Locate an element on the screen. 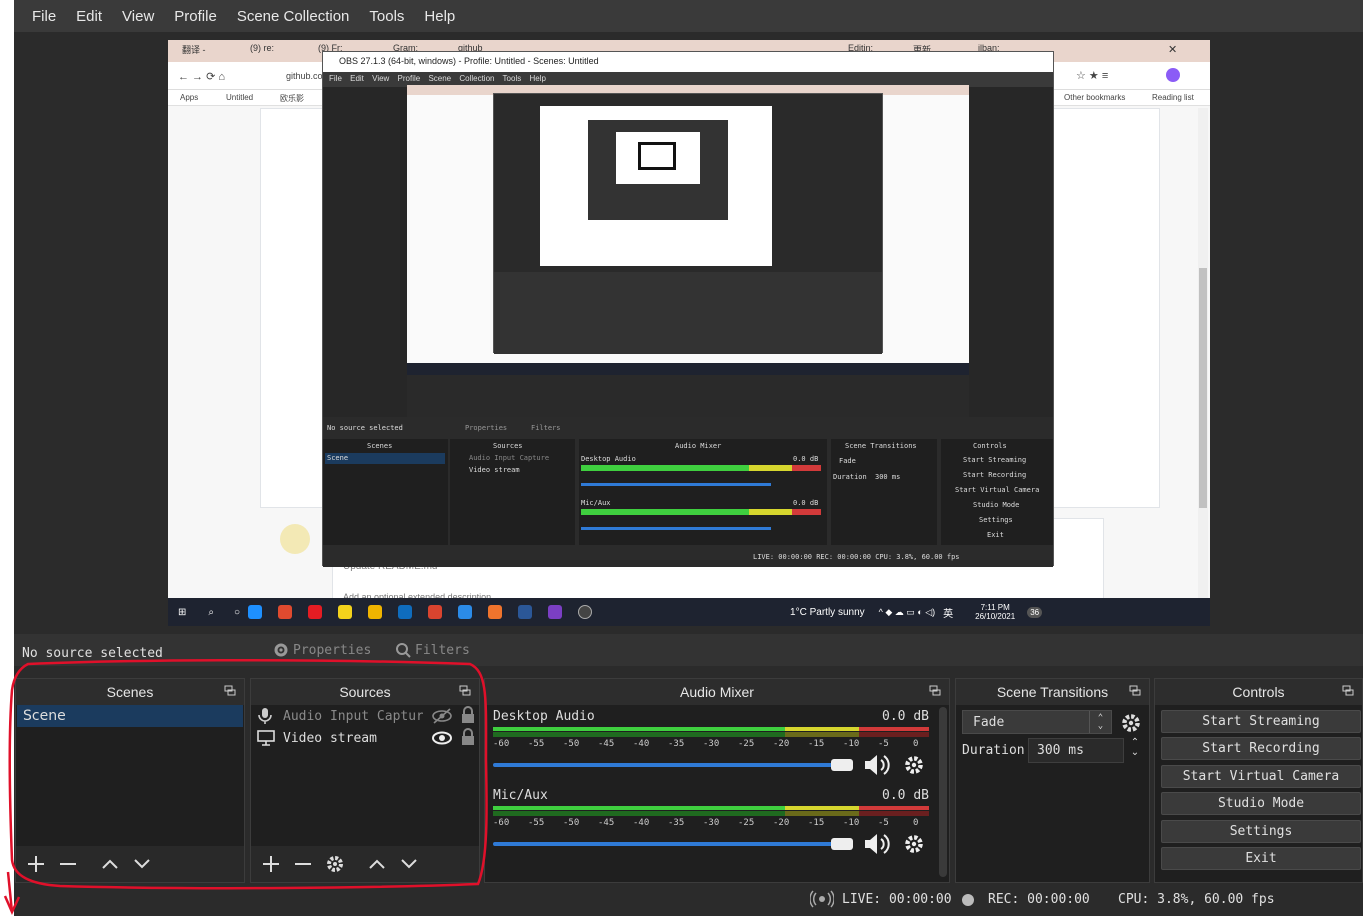  move-scene-up-button is located at coordinates (110, 864).